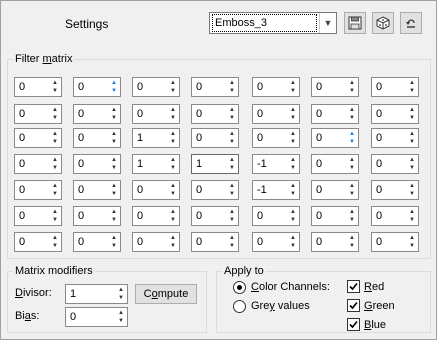  What do you see at coordinates (239, 287) in the screenshot?
I see `color-channels-radio` at bounding box center [239, 287].